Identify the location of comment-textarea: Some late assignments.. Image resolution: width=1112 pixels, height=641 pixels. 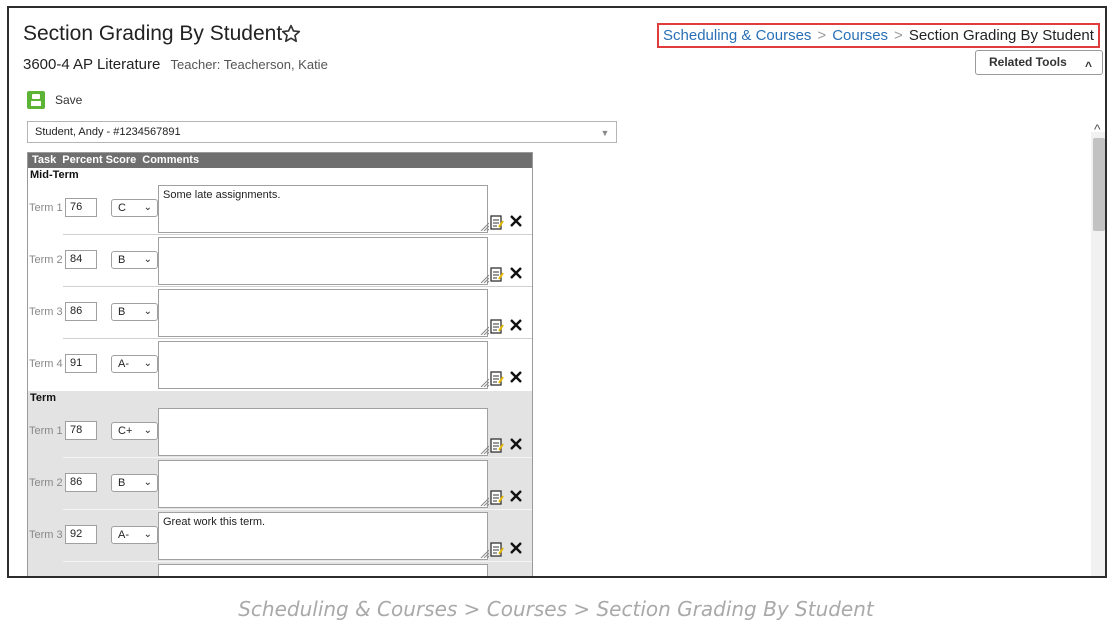
(323, 209).